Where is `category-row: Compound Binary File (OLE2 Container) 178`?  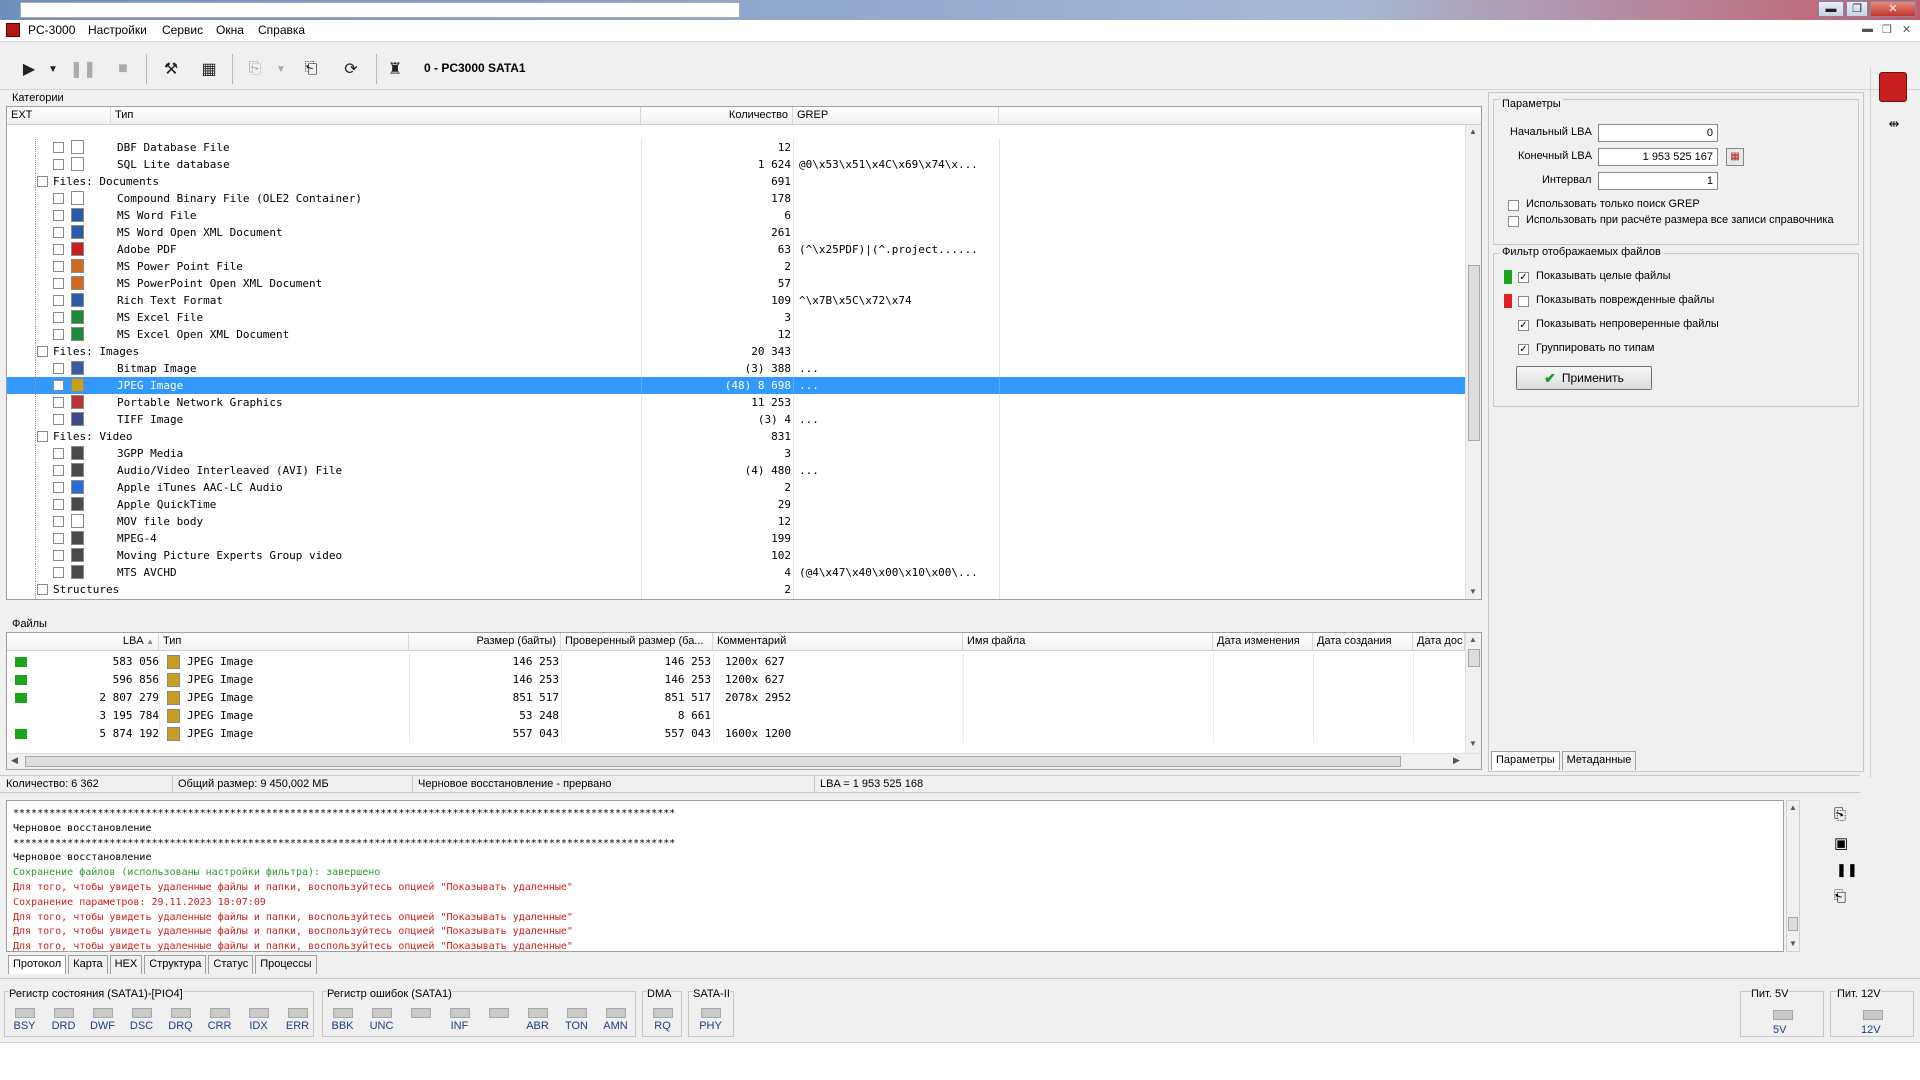
category-row: Compound Binary File (OLE2 Container) 178 is located at coordinates (736, 198).